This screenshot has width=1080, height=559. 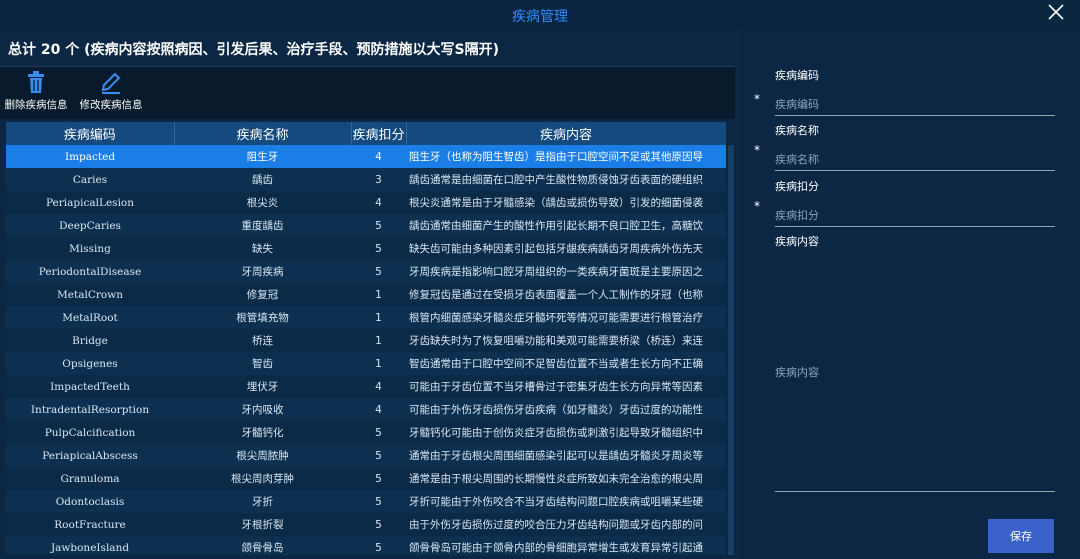 What do you see at coordinates (90, 271) in the screenshot?
I see `cell-code: PeriodontalDisease` at bounding box center [90, 271].